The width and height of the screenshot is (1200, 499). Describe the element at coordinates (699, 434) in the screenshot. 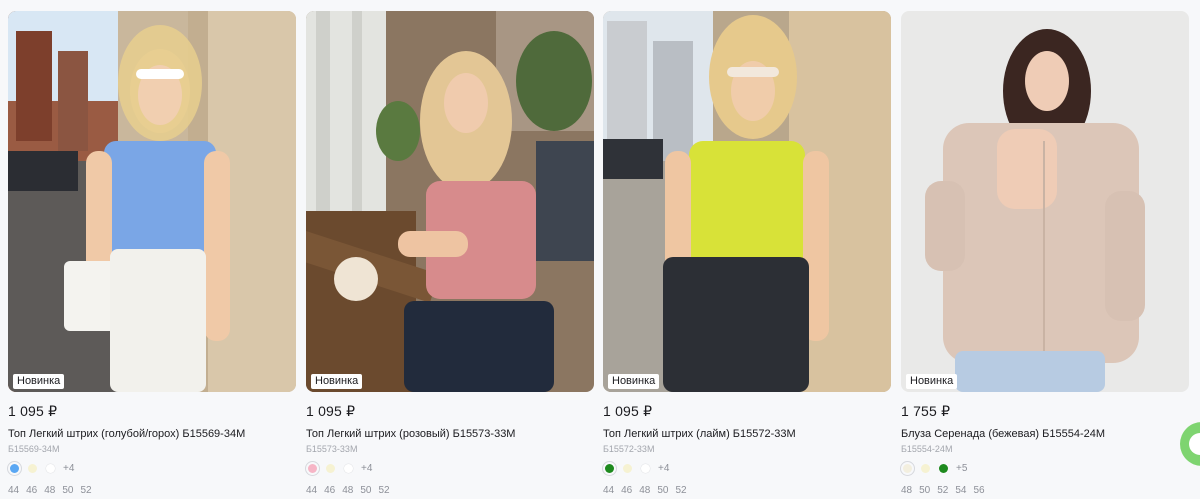

I see `product-title: Топ Легкий штрих (лайм) Б15572-33М` at that location.